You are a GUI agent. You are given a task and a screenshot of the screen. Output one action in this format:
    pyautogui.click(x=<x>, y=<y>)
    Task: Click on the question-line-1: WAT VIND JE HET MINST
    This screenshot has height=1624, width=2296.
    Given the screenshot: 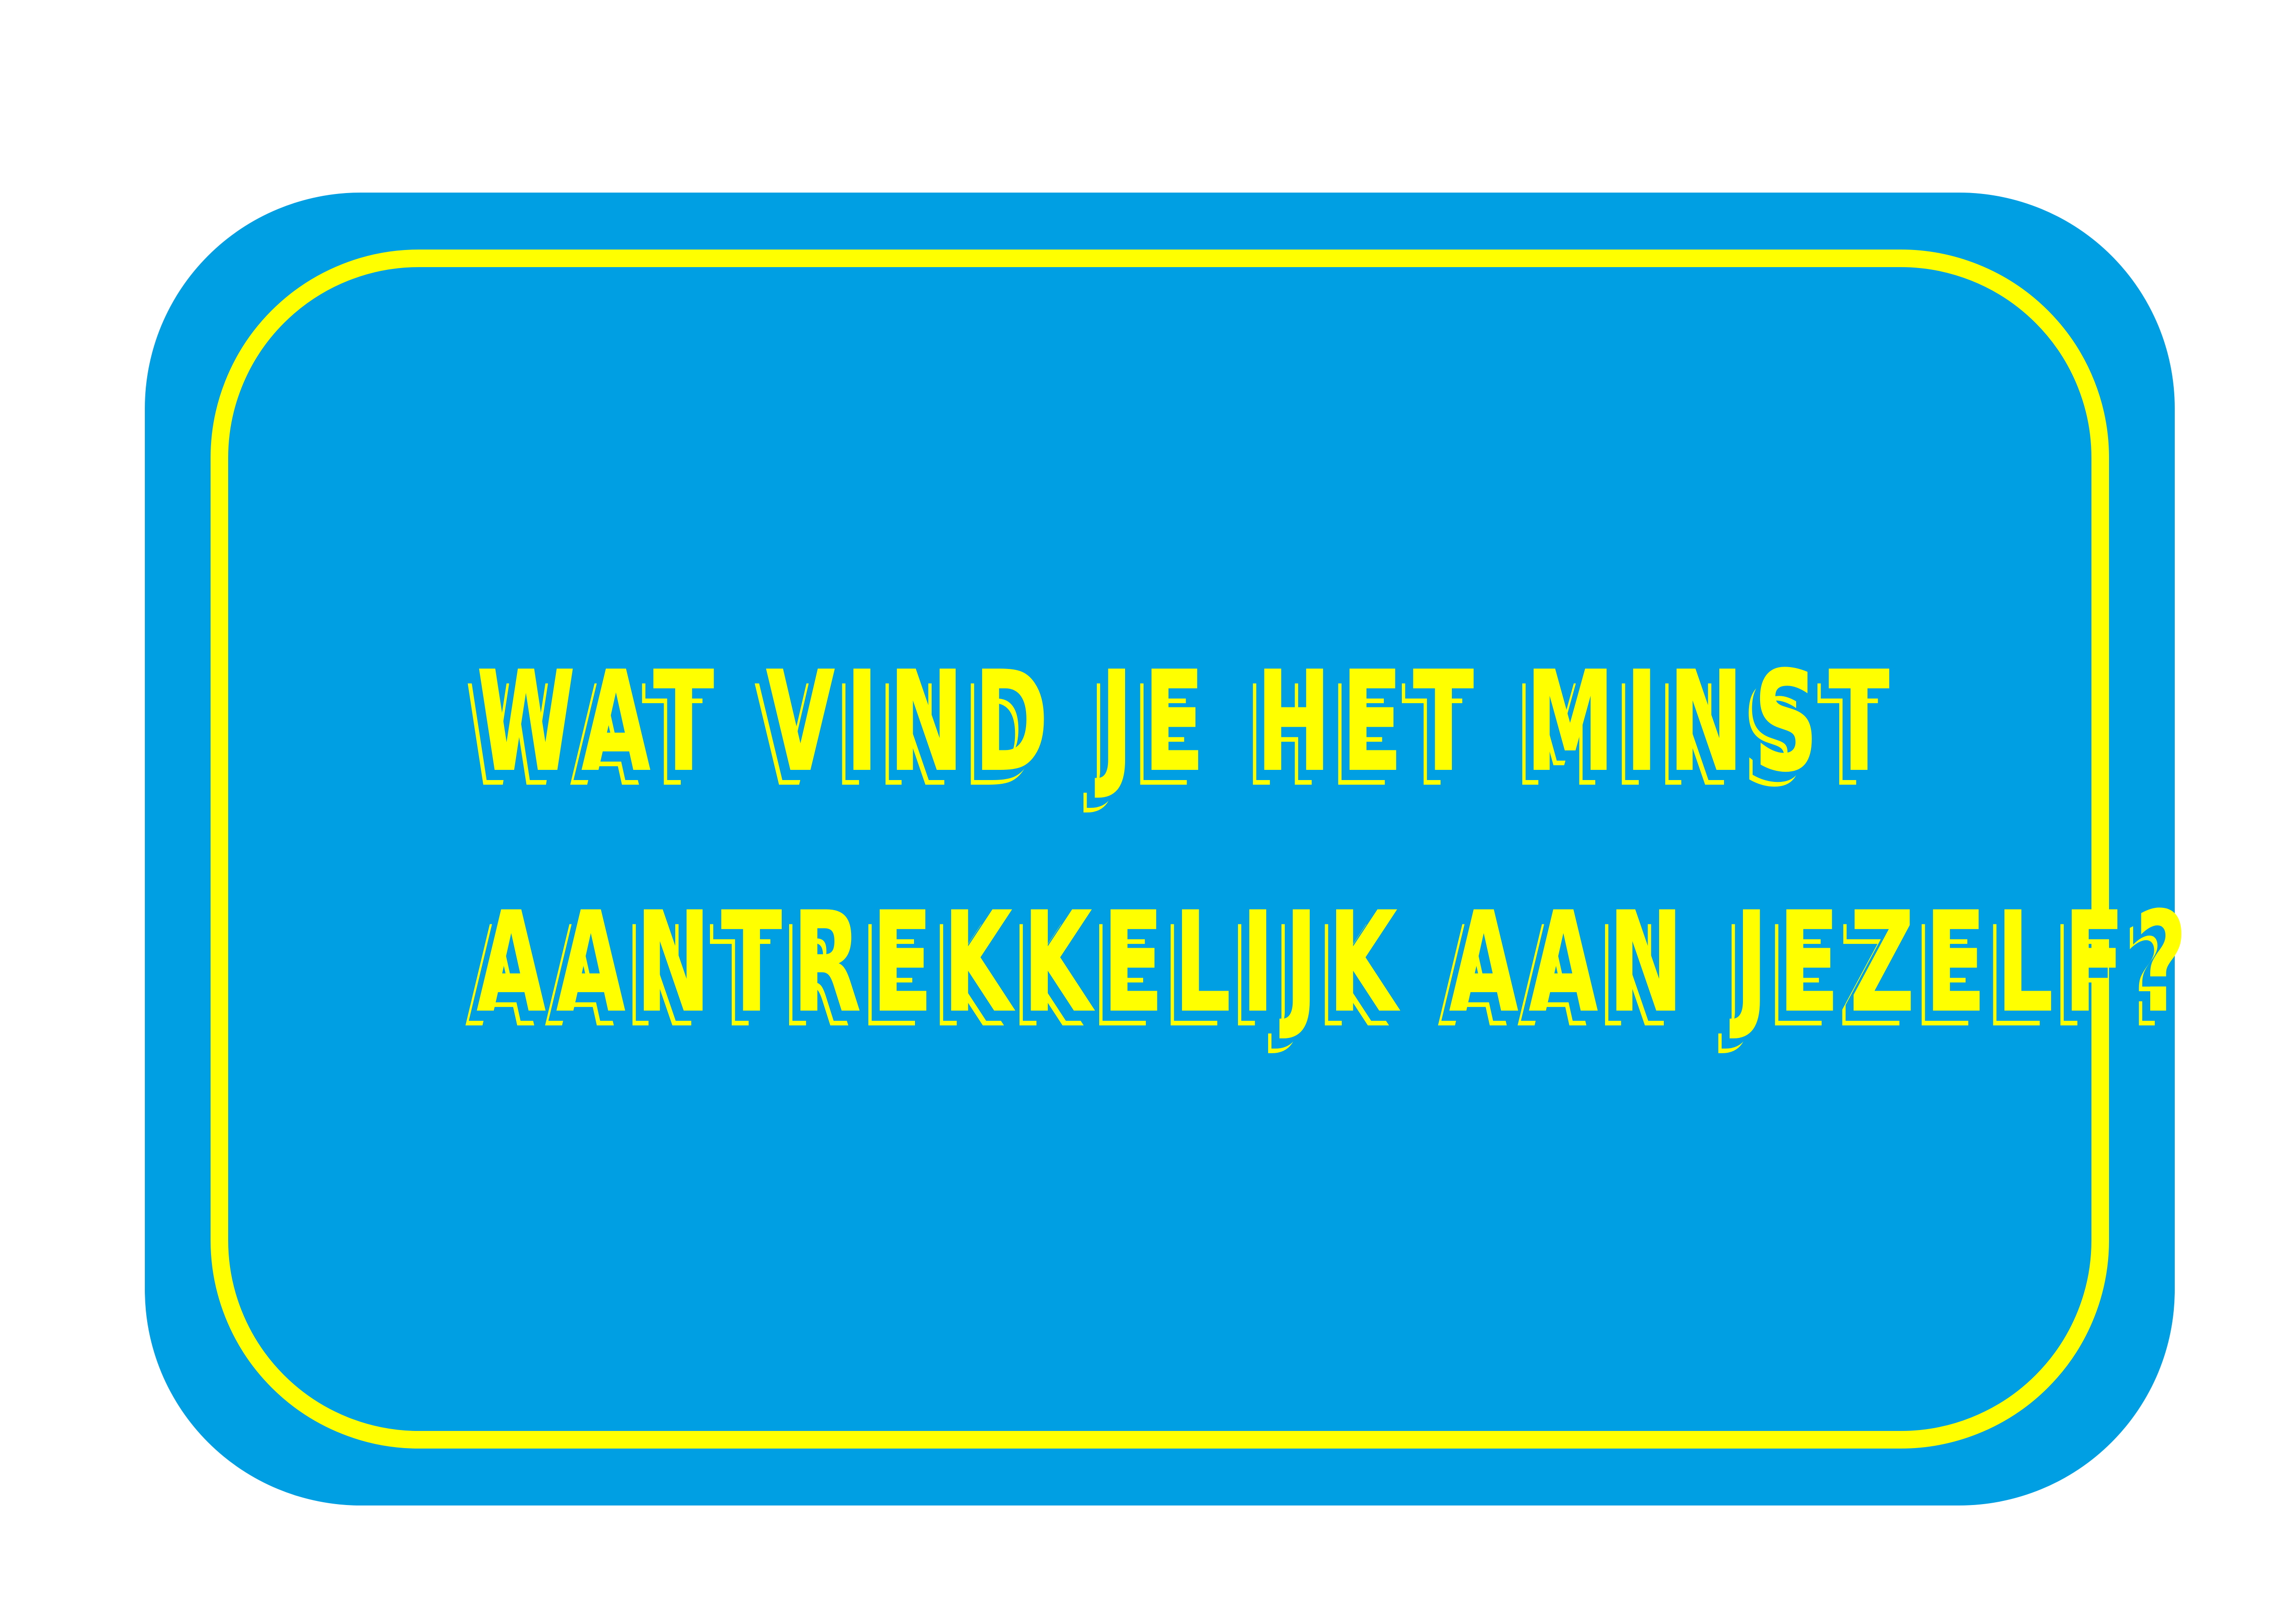 What is the action you would take?
    pyautogui.click(x=1188, y=722)
    